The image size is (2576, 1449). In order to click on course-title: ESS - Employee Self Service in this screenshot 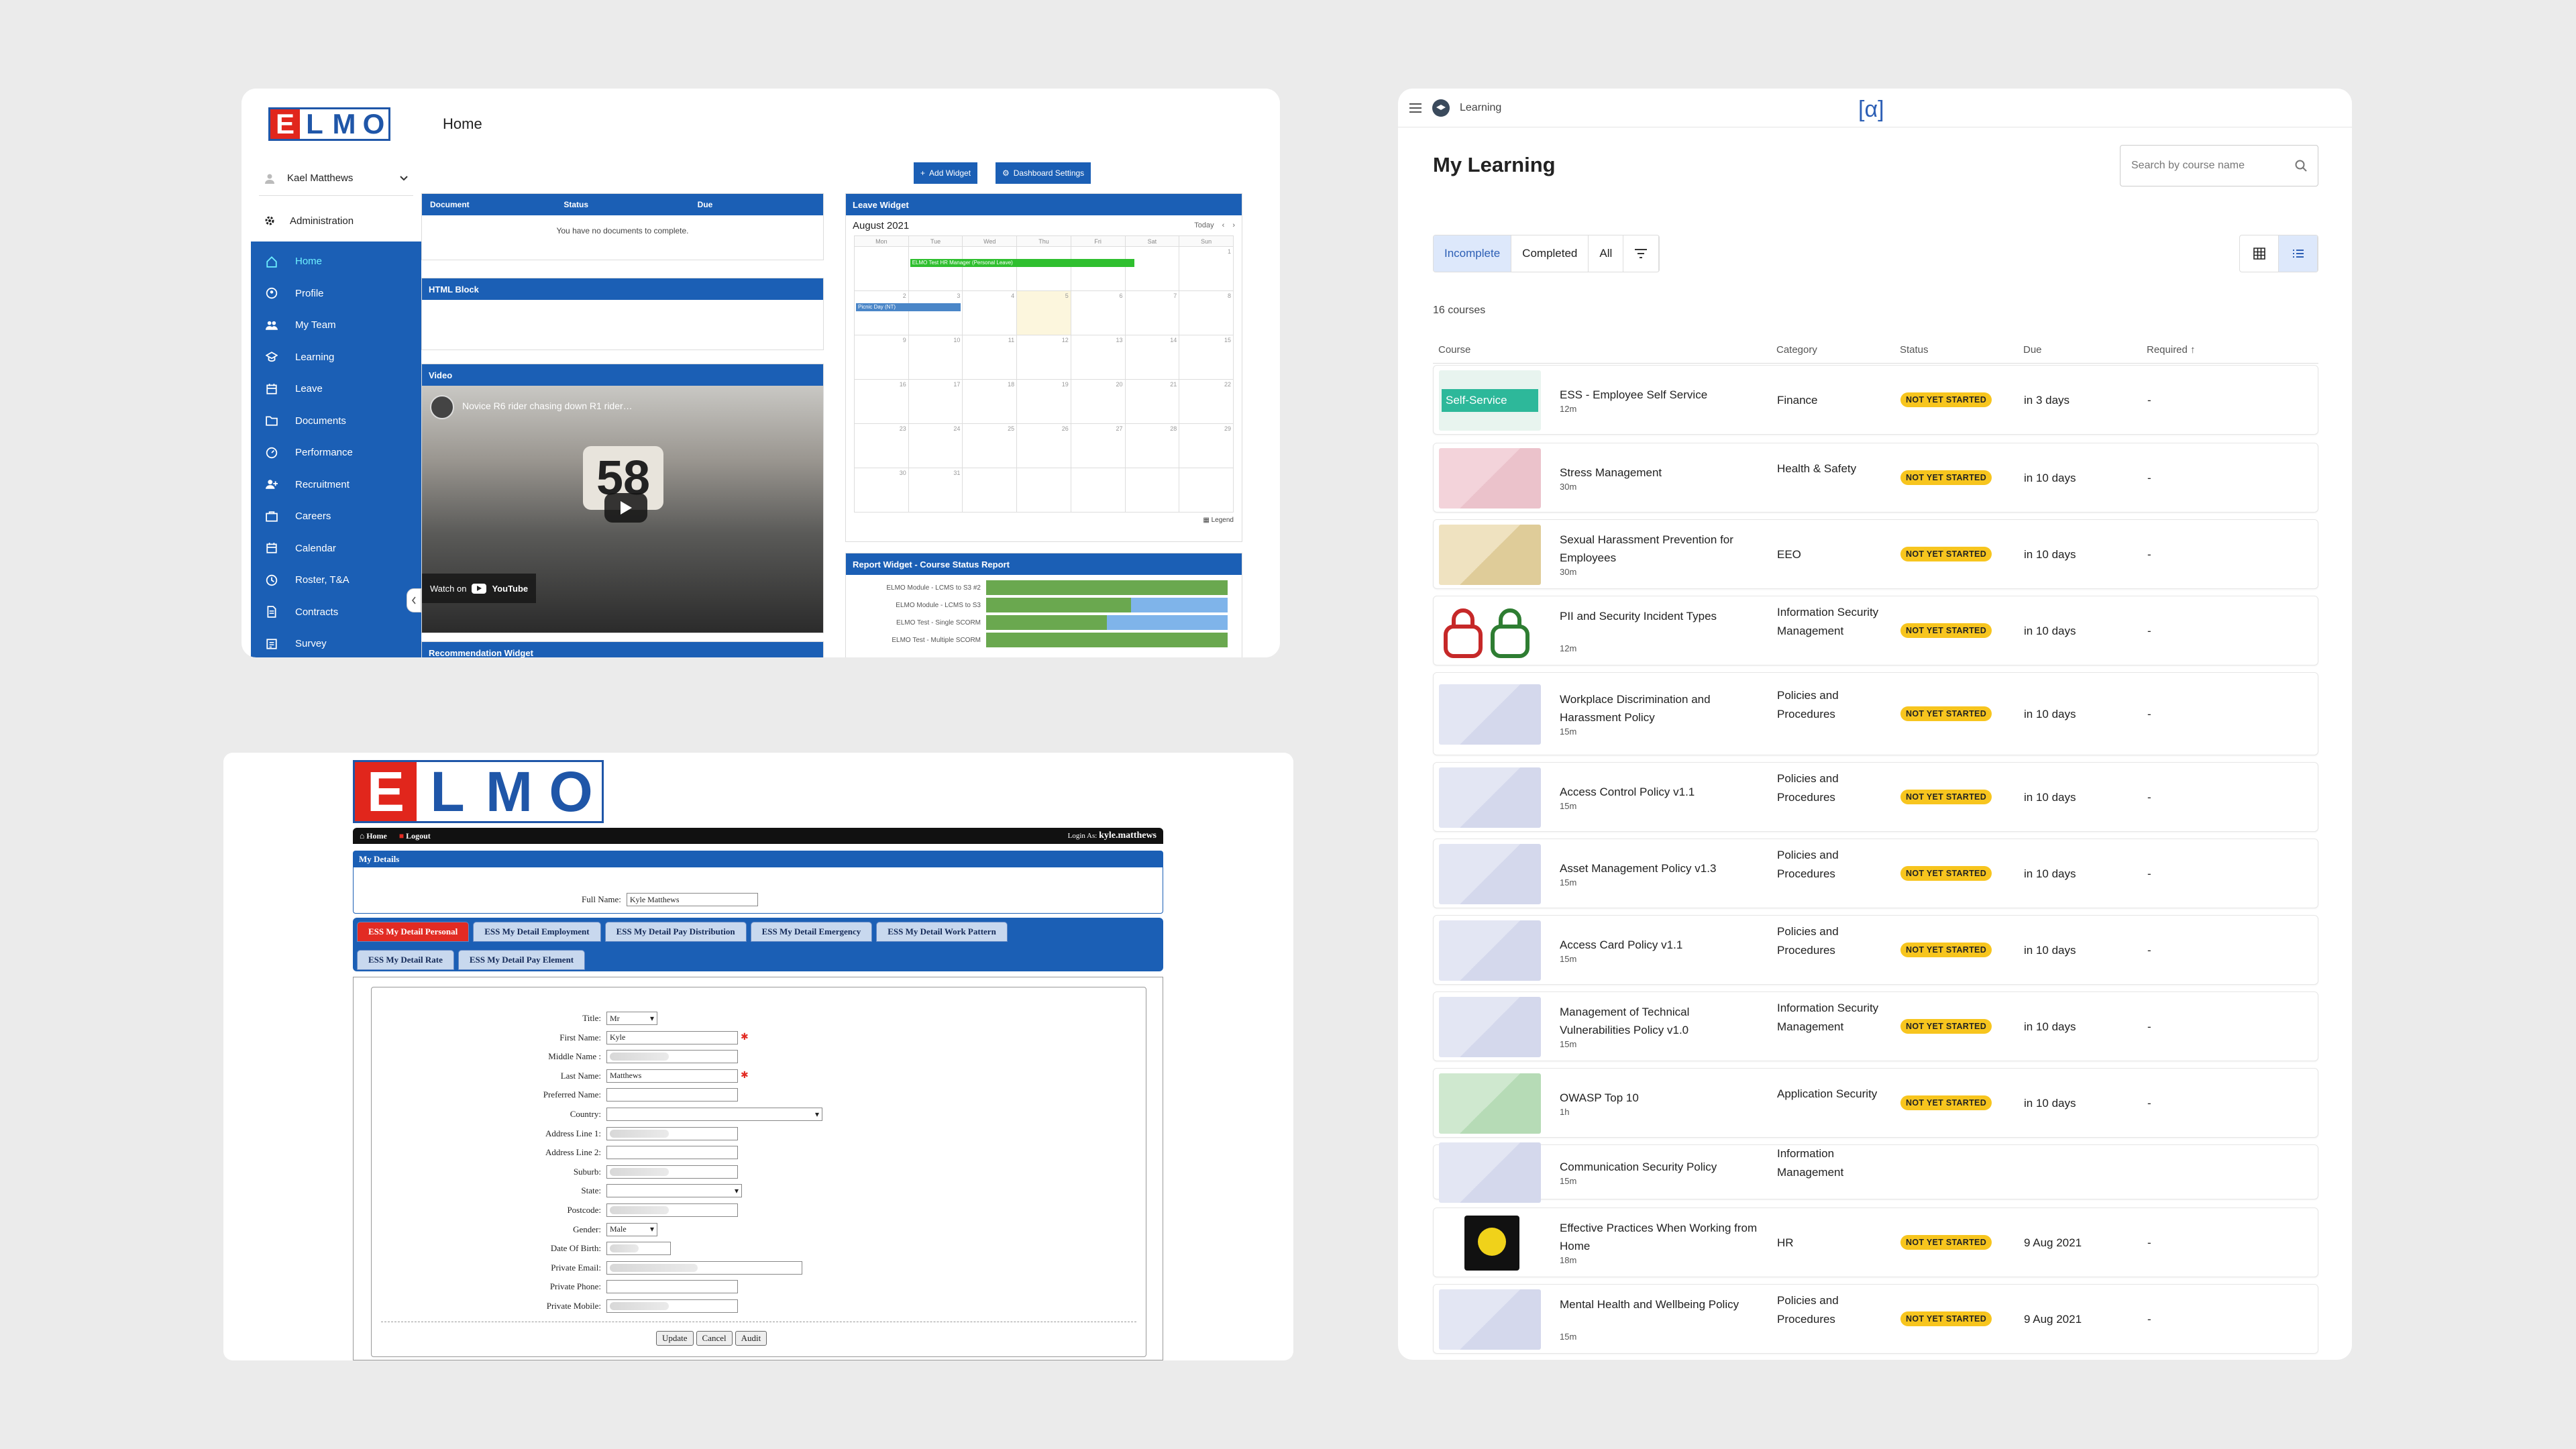, I will do `click(1660, 395)`.